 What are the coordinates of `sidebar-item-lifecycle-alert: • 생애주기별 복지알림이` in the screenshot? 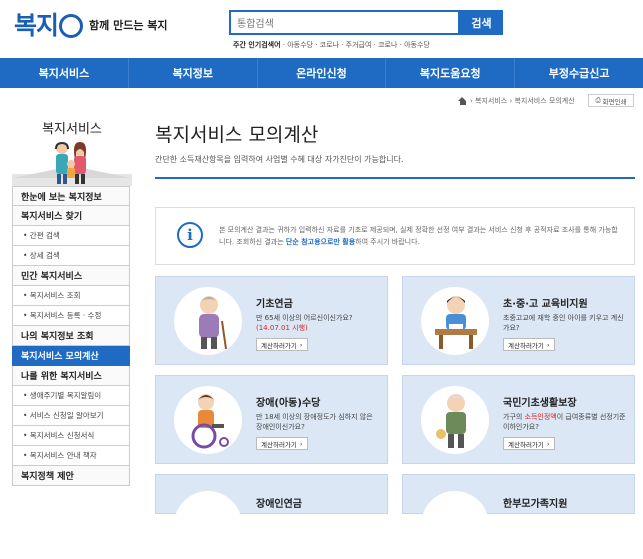 It's located at (71, 396).